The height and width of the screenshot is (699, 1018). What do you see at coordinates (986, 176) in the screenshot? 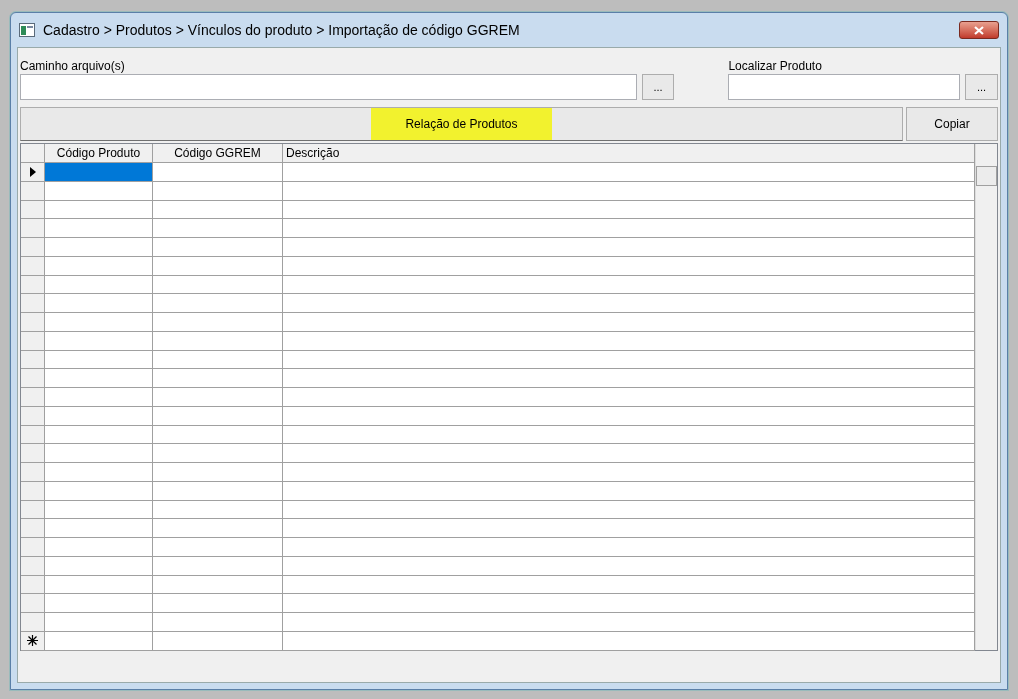
I see `scrollbar-thumb` at bounding box center [986, 176].